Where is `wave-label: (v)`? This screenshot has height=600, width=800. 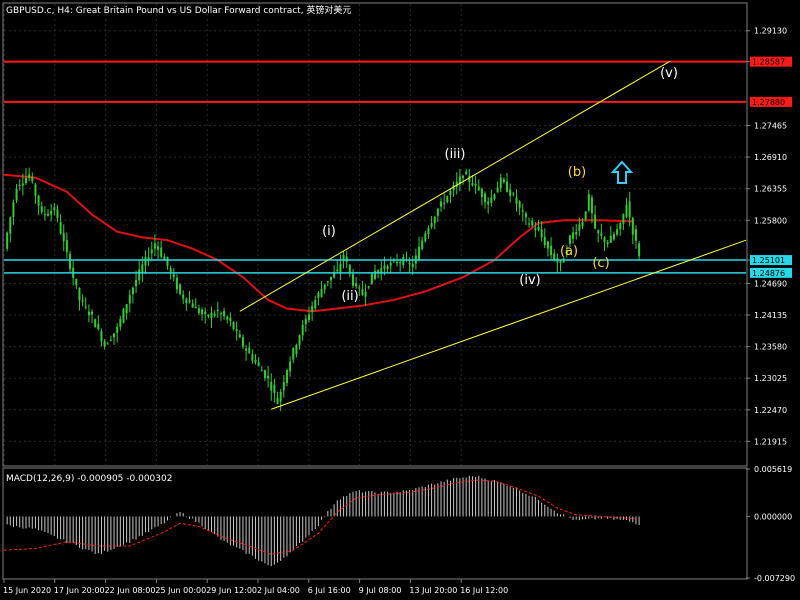
wave-label: (v) is located at coordinates (669, 73).